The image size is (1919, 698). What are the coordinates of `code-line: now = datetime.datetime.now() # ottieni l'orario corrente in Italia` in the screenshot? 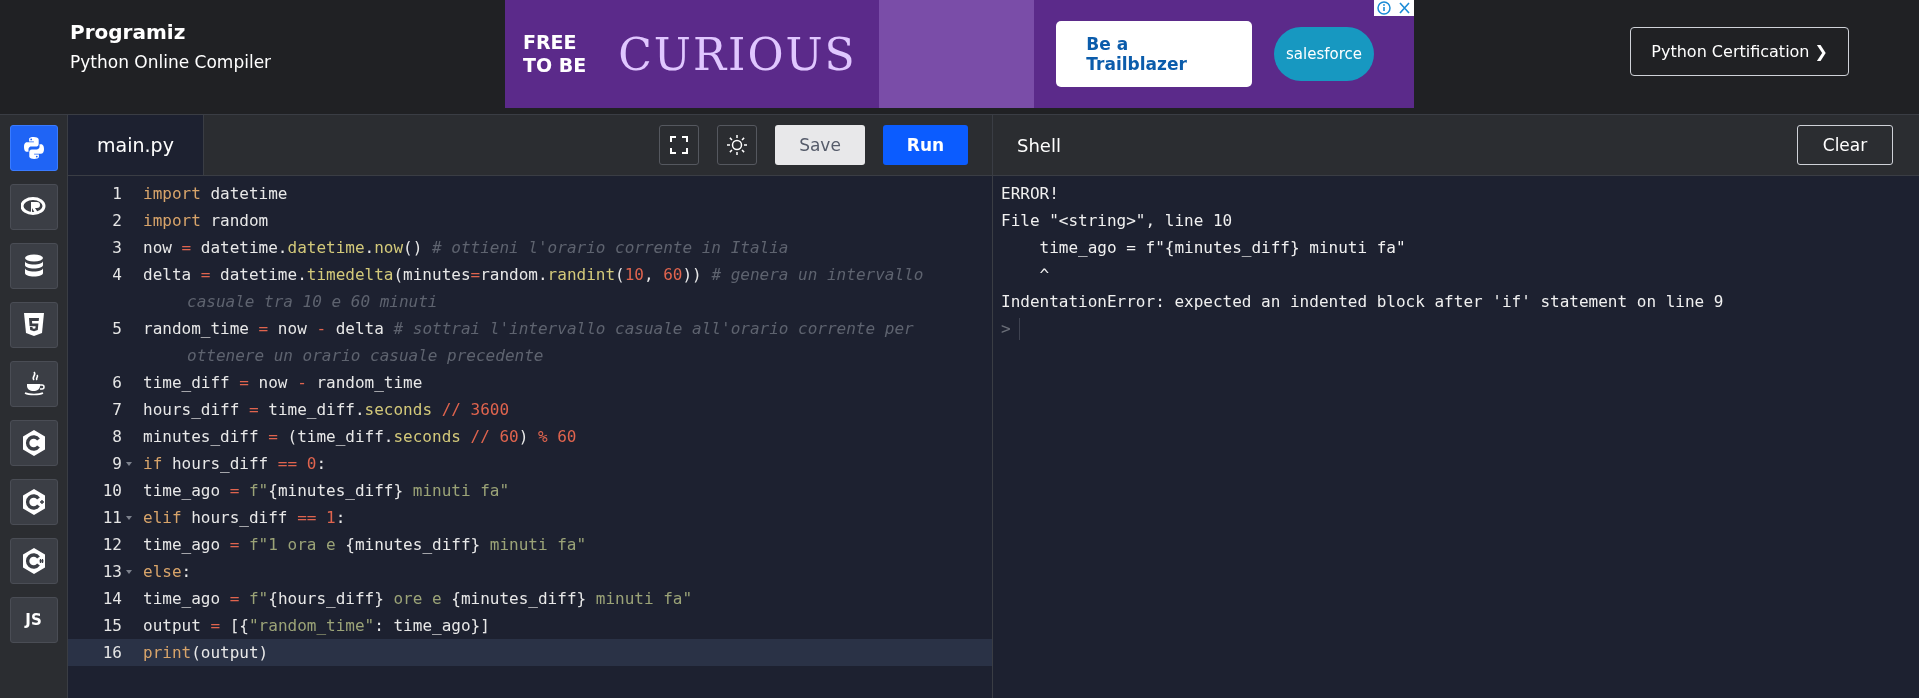 It's located at (466, 248).